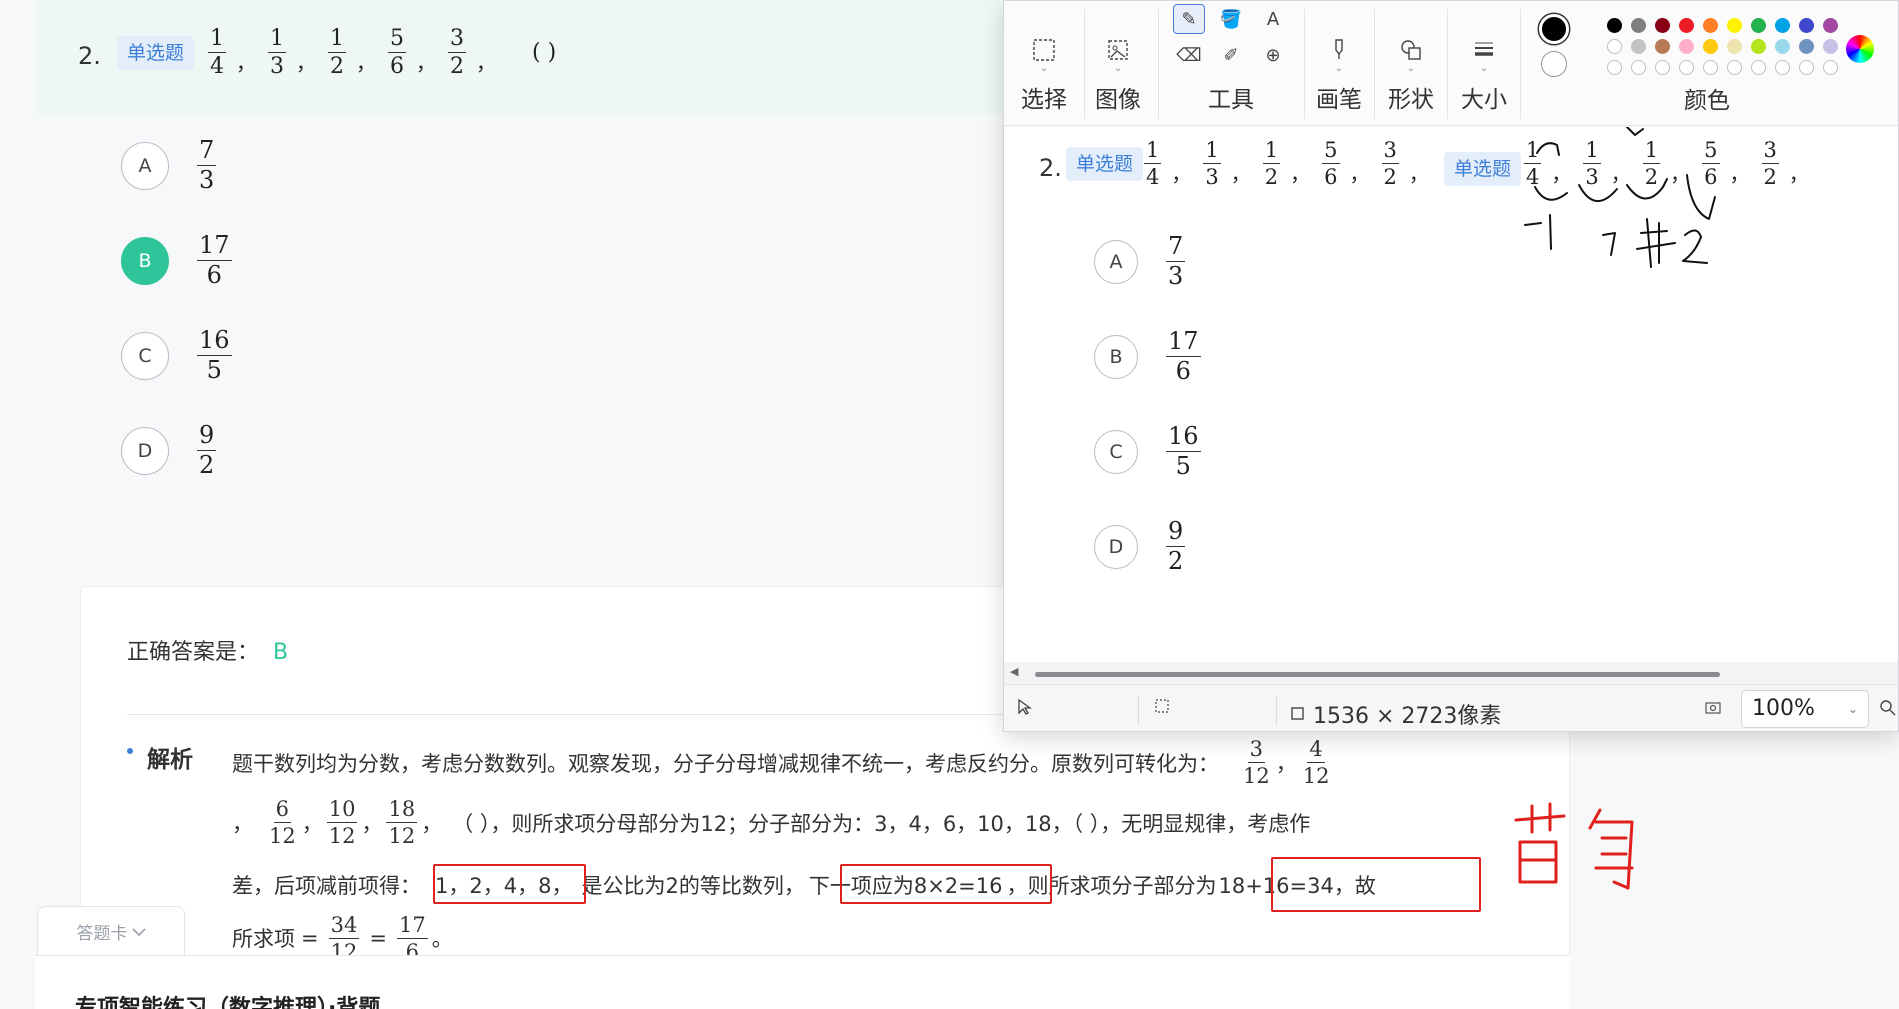  Describe the element at coordinates (1411, 100) in the screenshot. I see `shapes-label: 形状` at that location.